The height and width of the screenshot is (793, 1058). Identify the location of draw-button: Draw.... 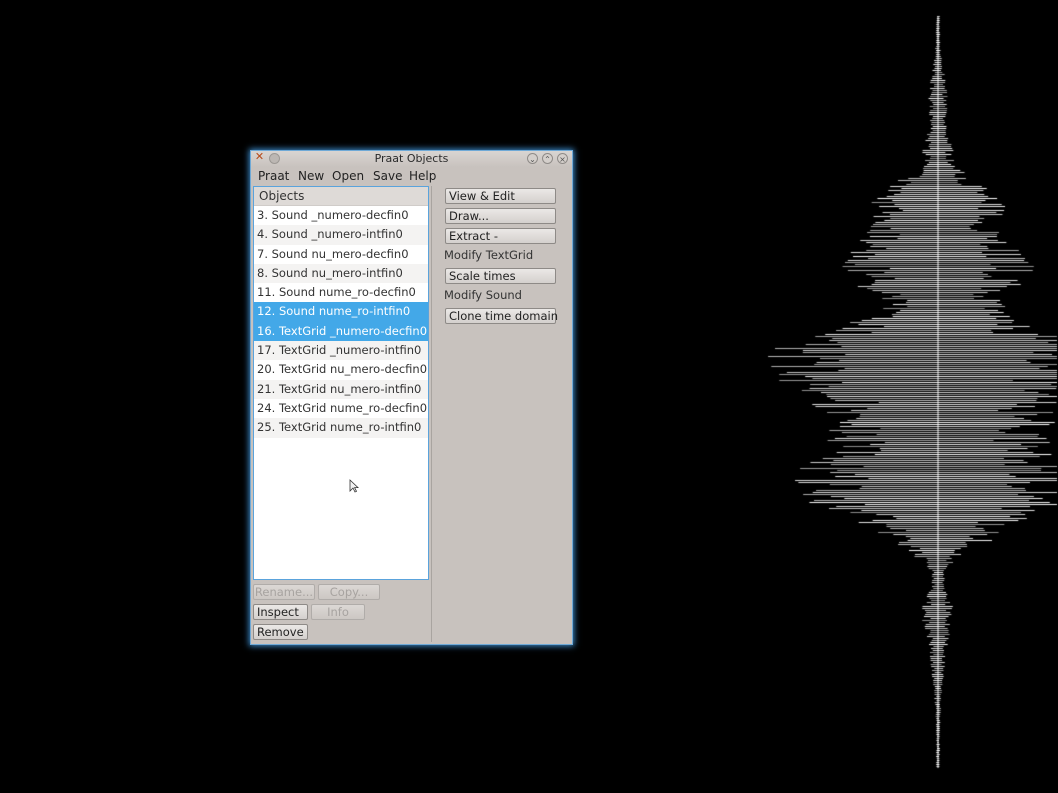
(500, 216).